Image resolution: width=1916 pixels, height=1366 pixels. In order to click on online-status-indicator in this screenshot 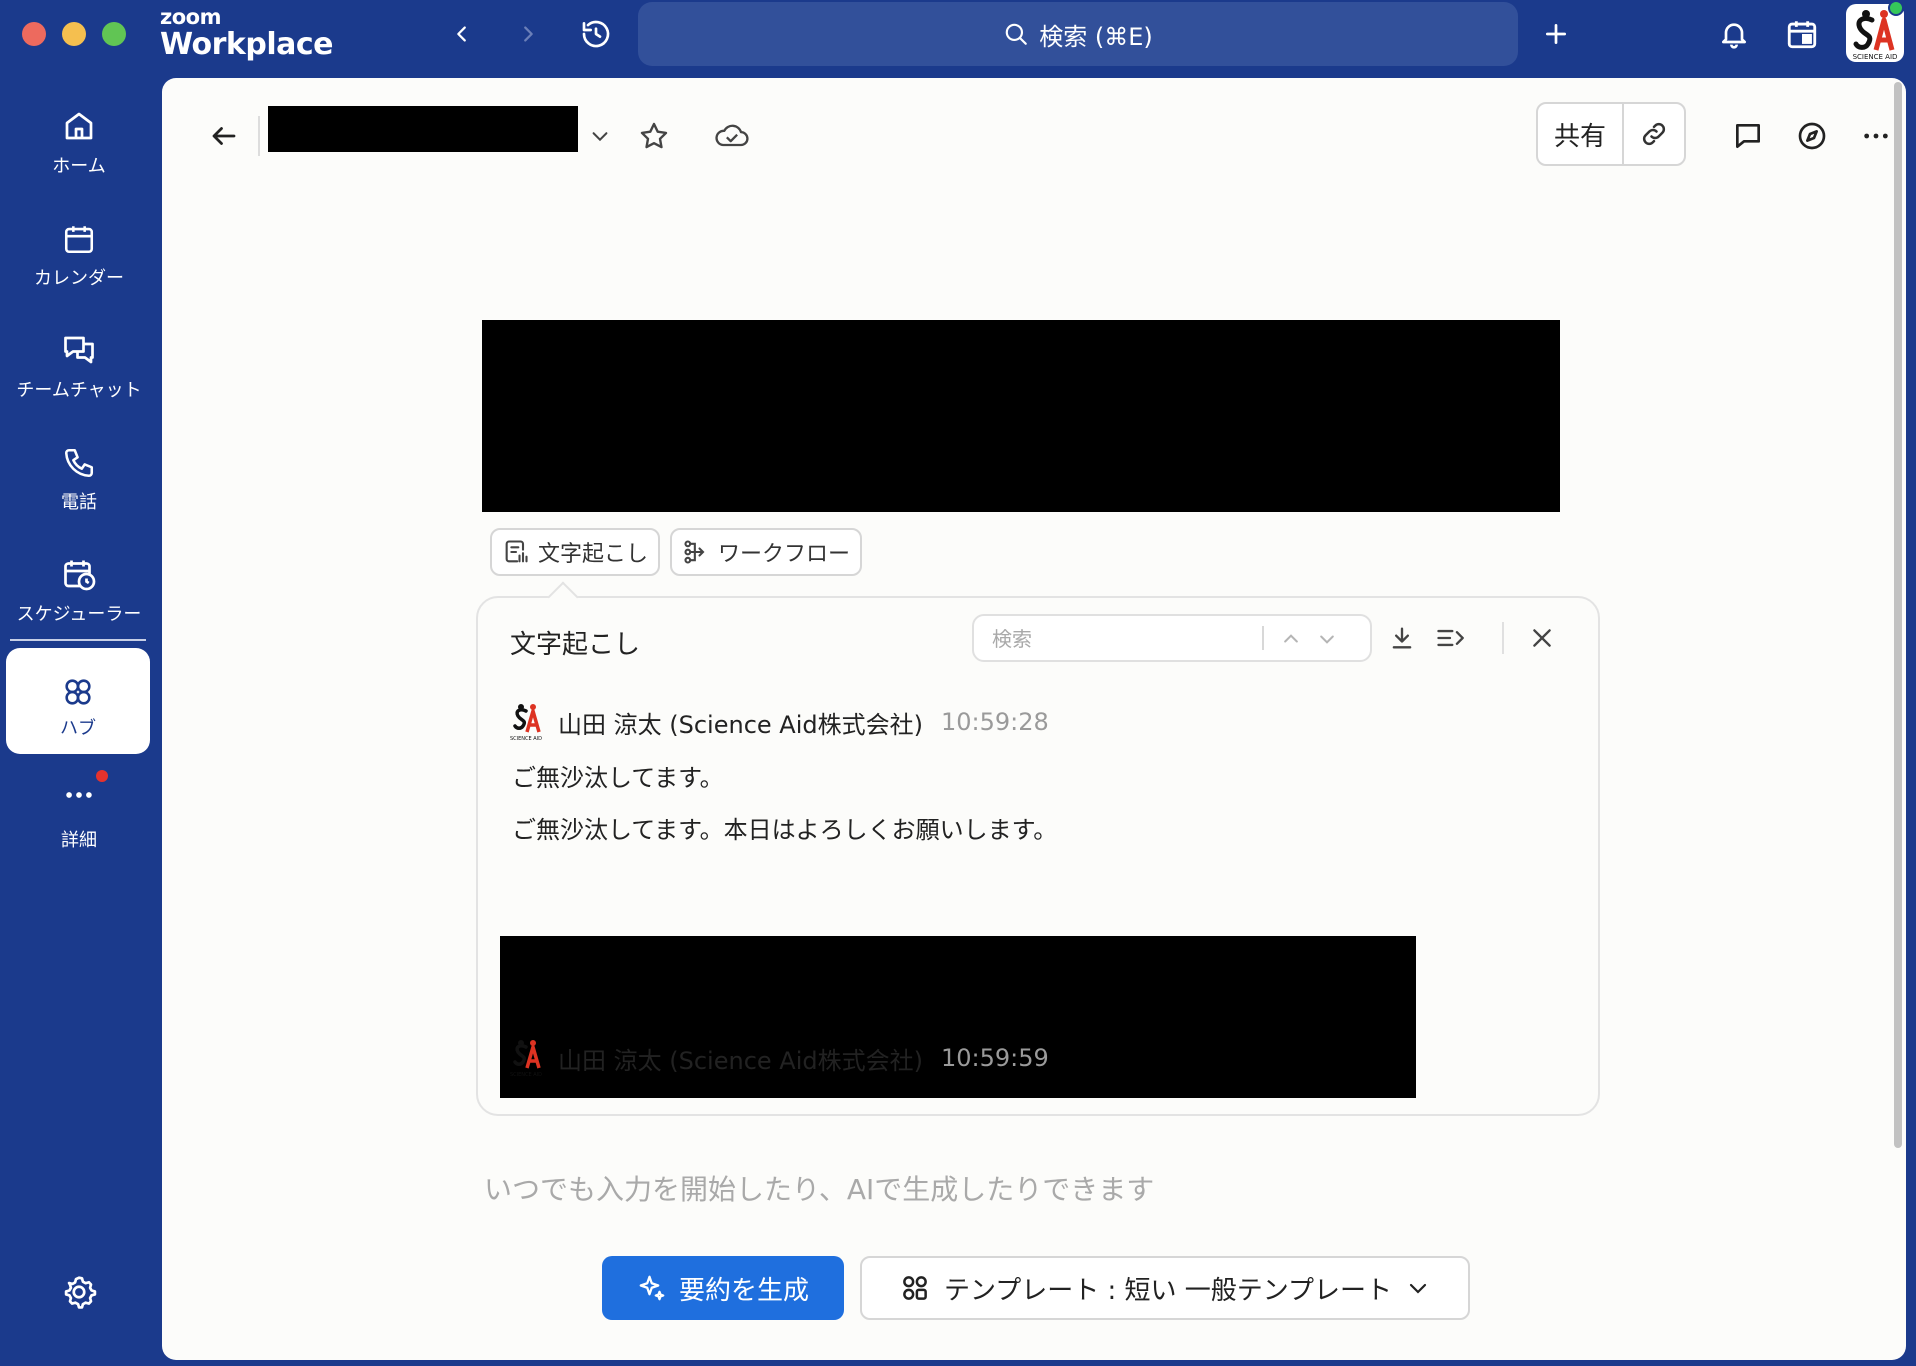, I will do `click(1896, 8)`.